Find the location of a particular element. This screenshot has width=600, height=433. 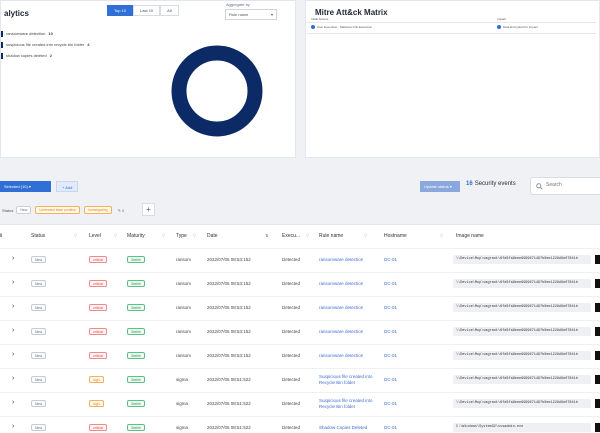

column-header-level: Level is located at coordinates (95, 236).